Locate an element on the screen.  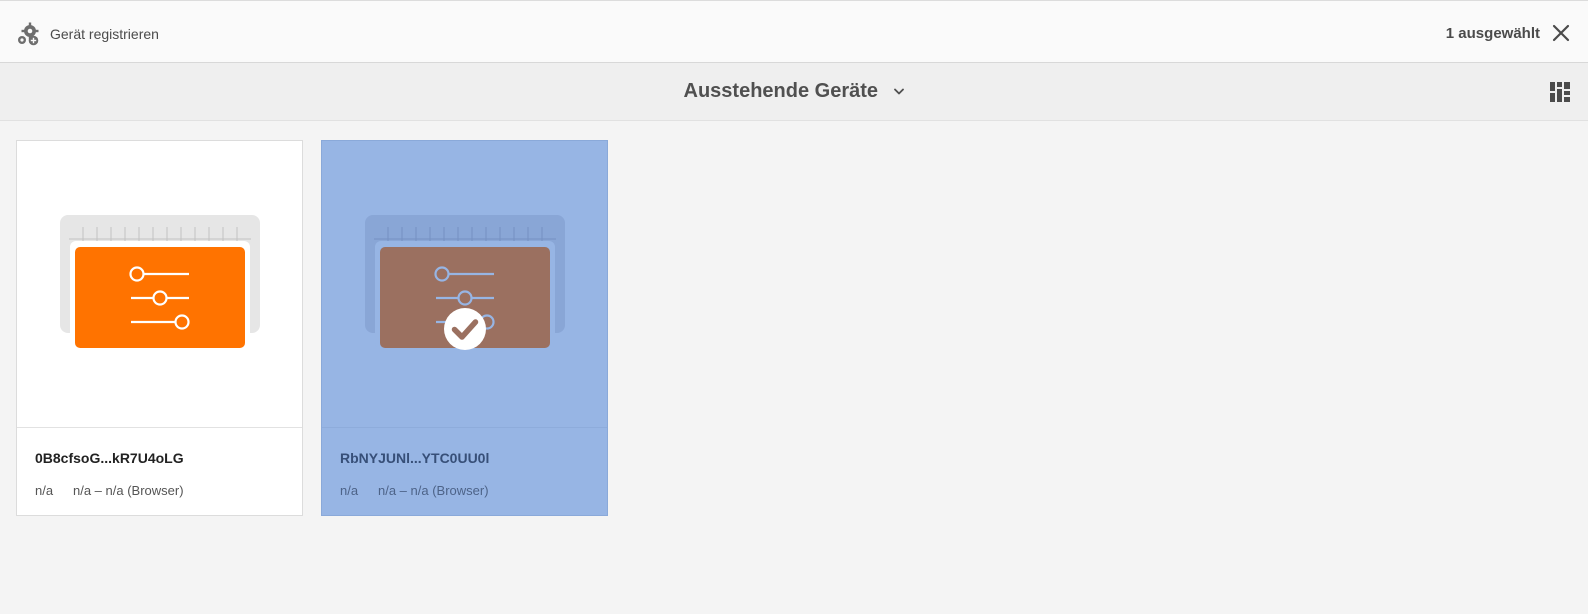
selection-action-bar: Gerät registrieren 1 ausgewählt is located at coordinates (794, 31).